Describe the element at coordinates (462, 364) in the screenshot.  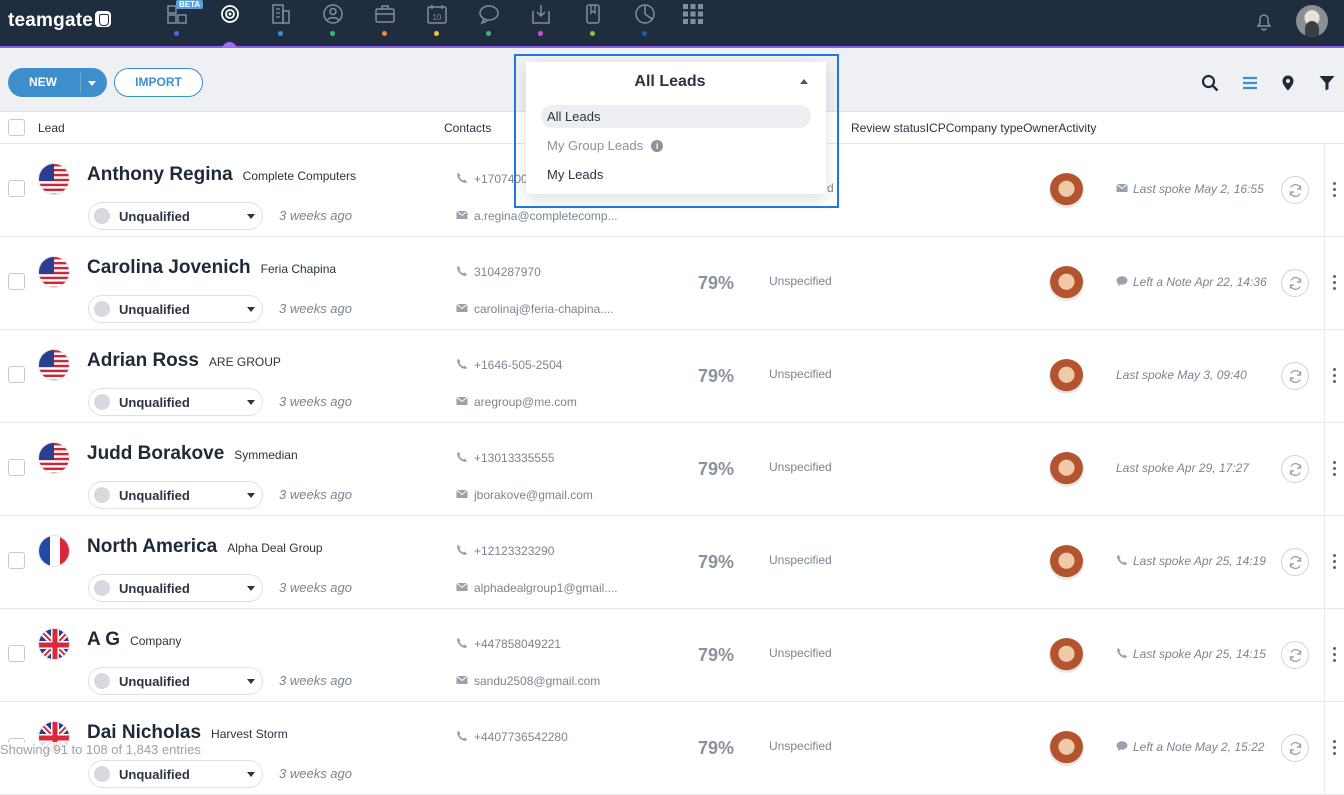
I see `phone-icon` at that location.